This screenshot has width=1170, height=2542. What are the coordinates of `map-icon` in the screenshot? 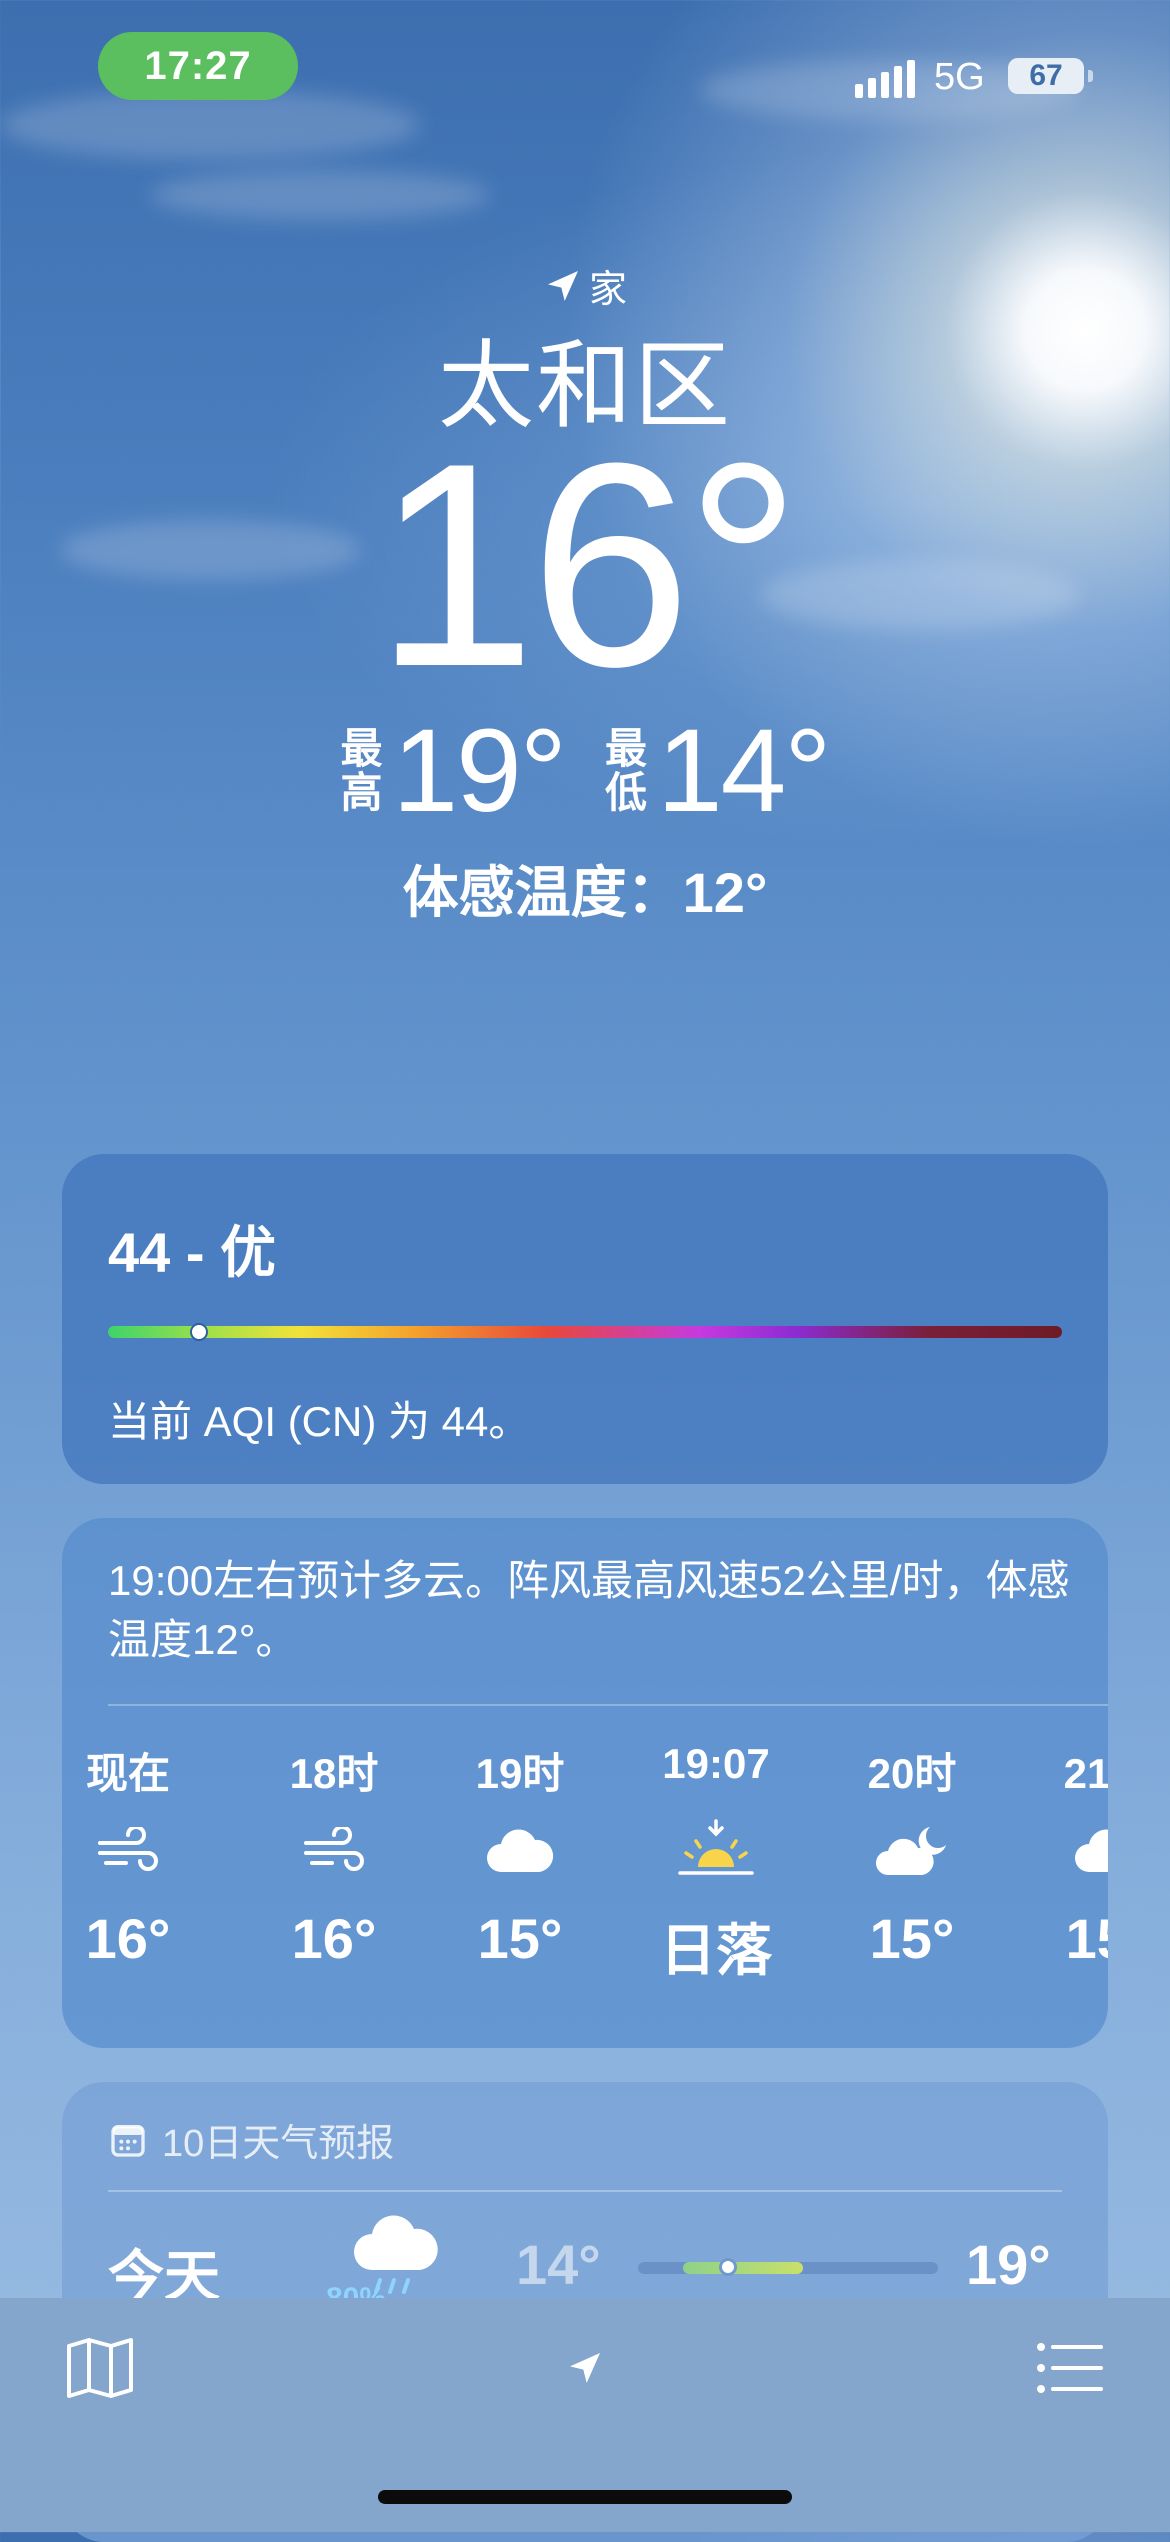 It's located at (100, 2368).